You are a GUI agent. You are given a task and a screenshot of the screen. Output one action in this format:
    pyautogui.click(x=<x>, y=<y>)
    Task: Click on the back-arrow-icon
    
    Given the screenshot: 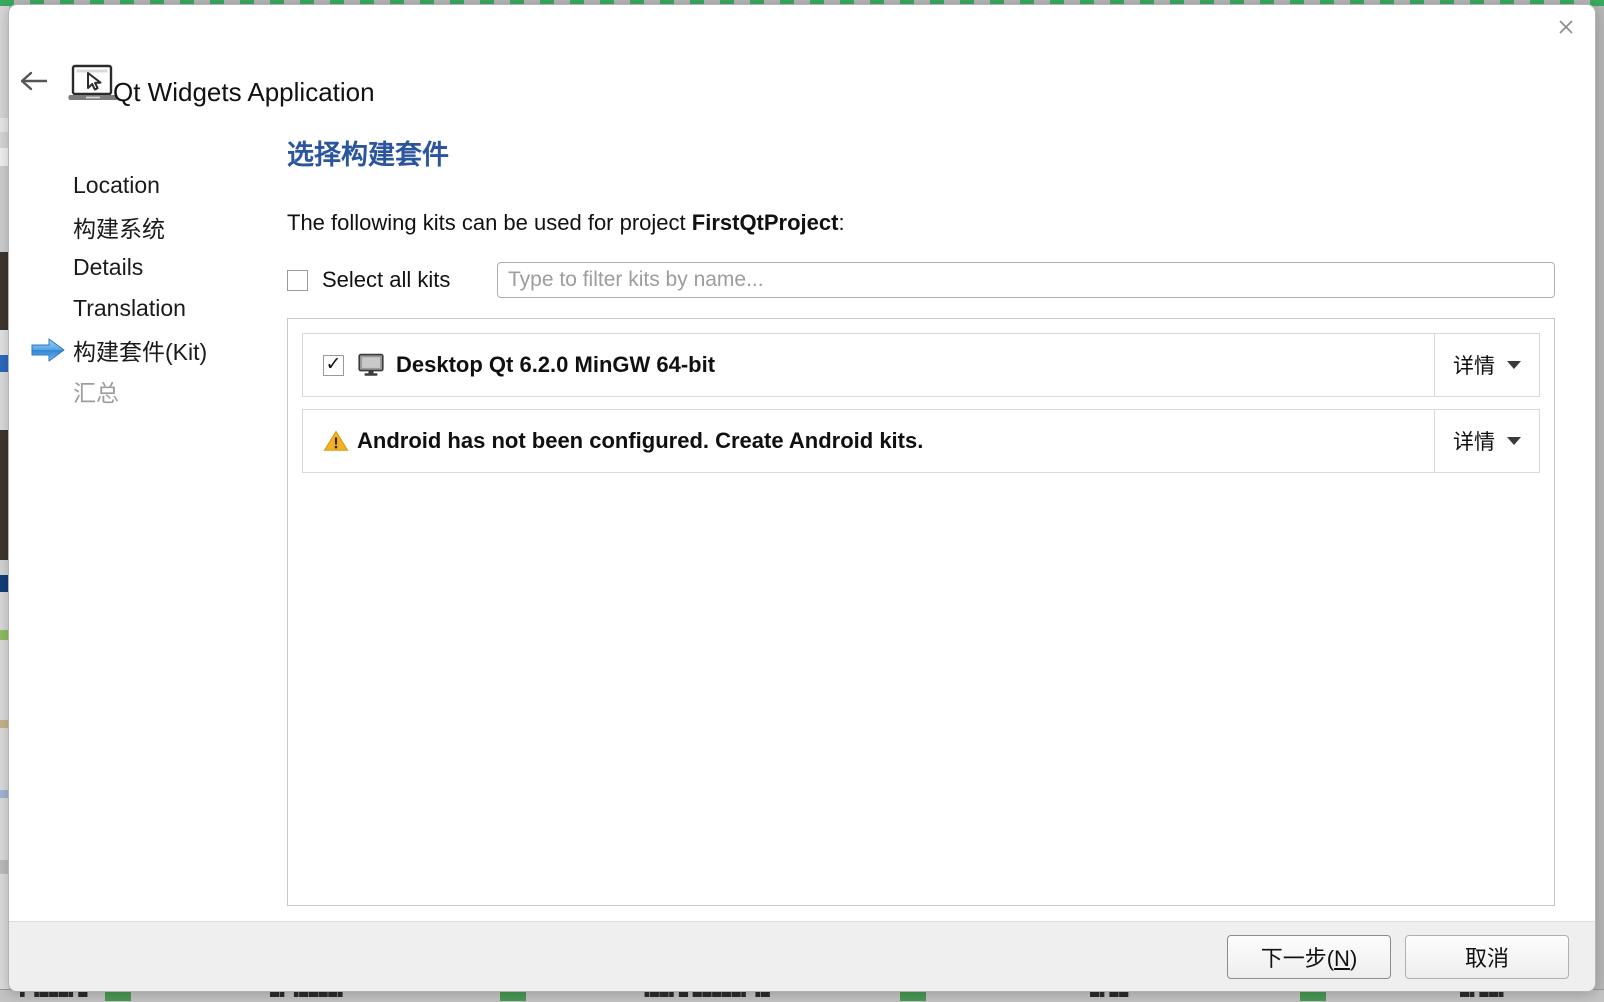 What is the action you would take?
    pyautogui.click(x=34, y=81)
    